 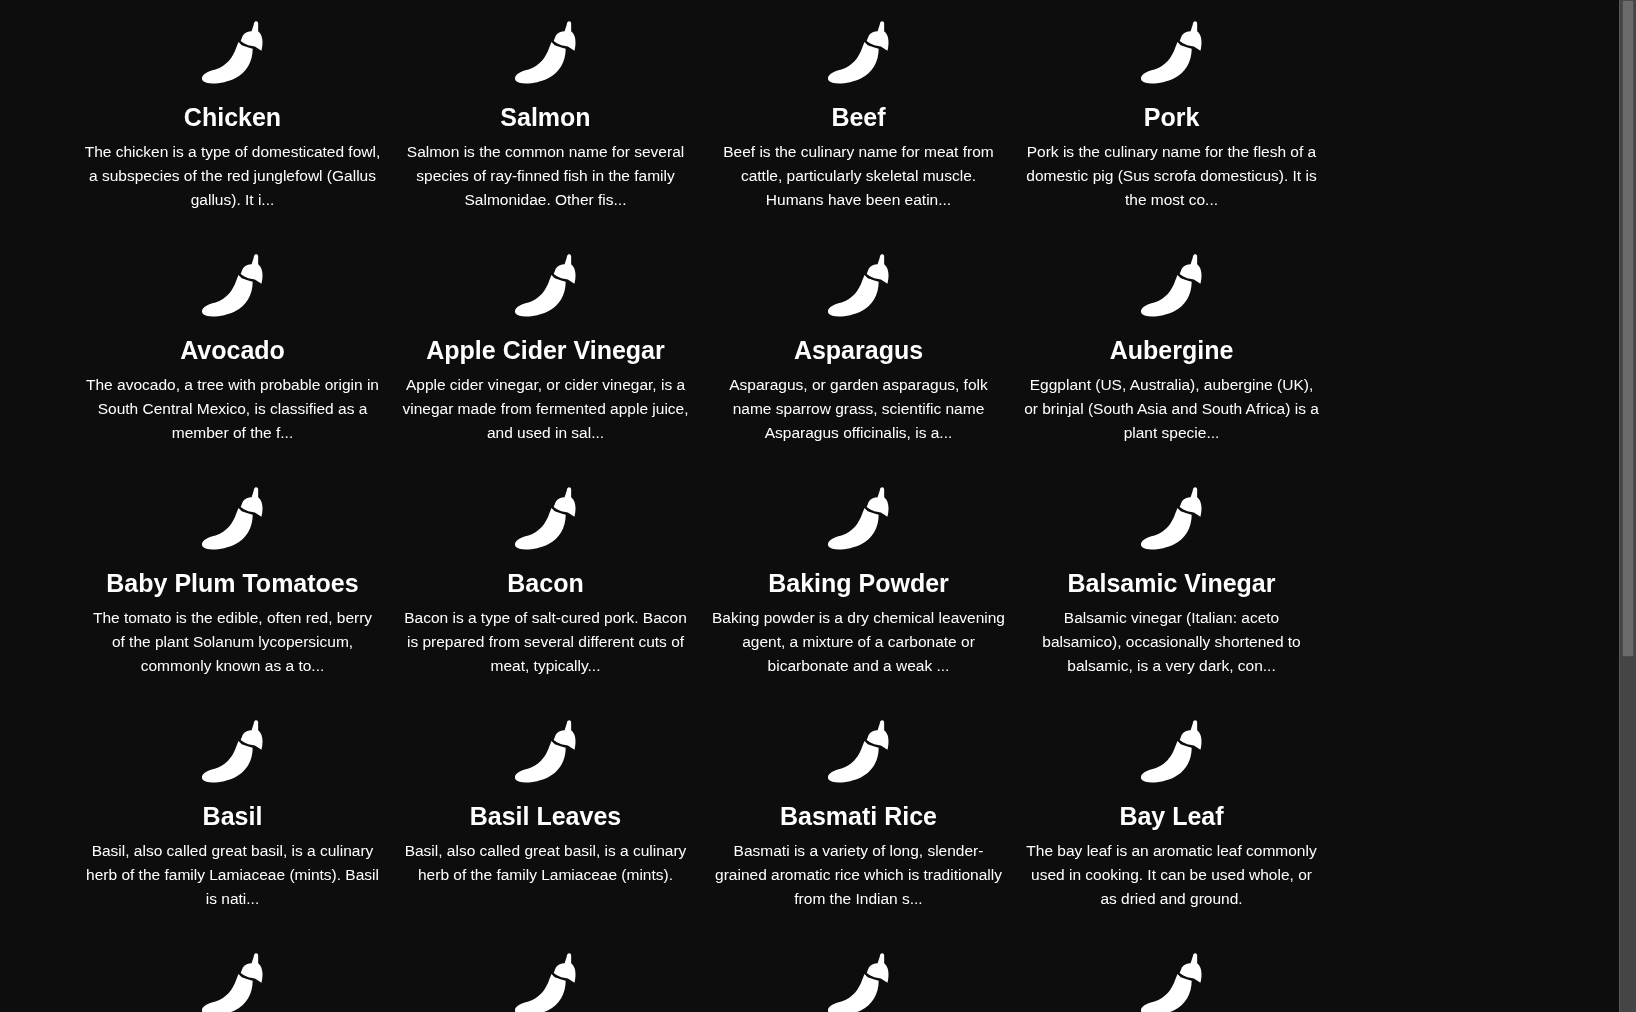 I want to click on card-title: Baby Plum Tomatoes, so click(x=232, y=583).